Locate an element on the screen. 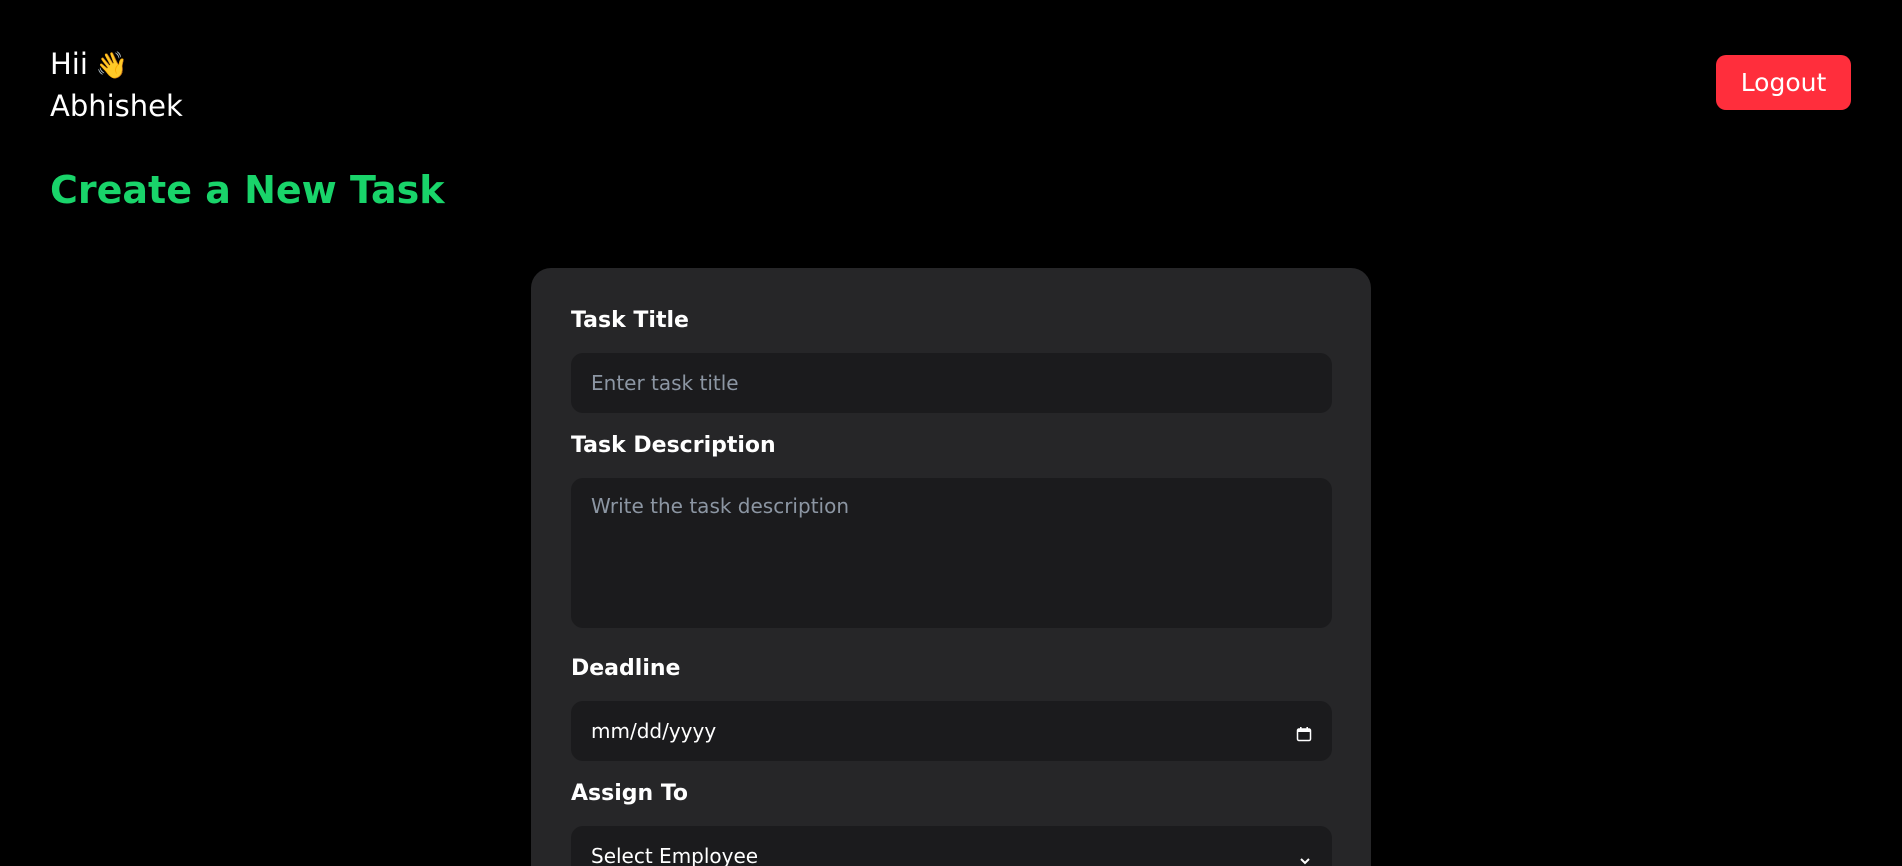  greeting-line: Hii 👋 is located at coordinates (116, 65).